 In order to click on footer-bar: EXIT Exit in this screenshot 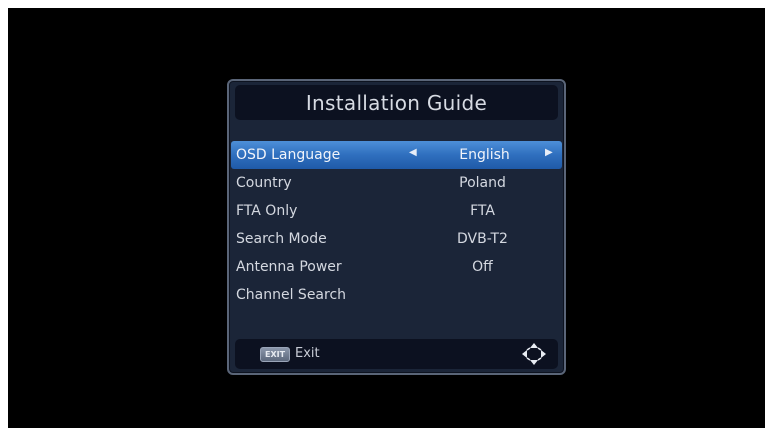, I will do `click(396, 354)`.